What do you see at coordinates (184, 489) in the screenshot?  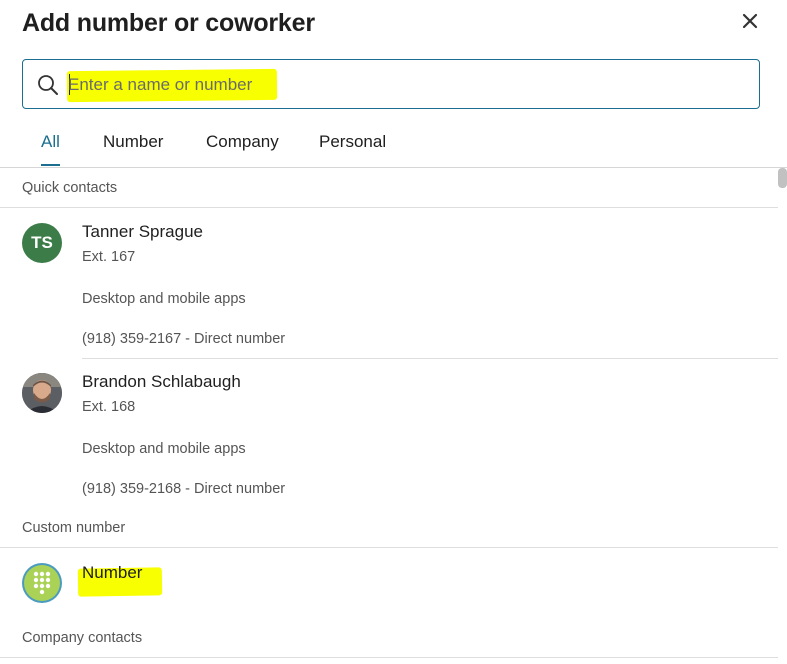 I see `contact-phone: (918) 359-2168 - Direct number` at bounding box center [184, 489].